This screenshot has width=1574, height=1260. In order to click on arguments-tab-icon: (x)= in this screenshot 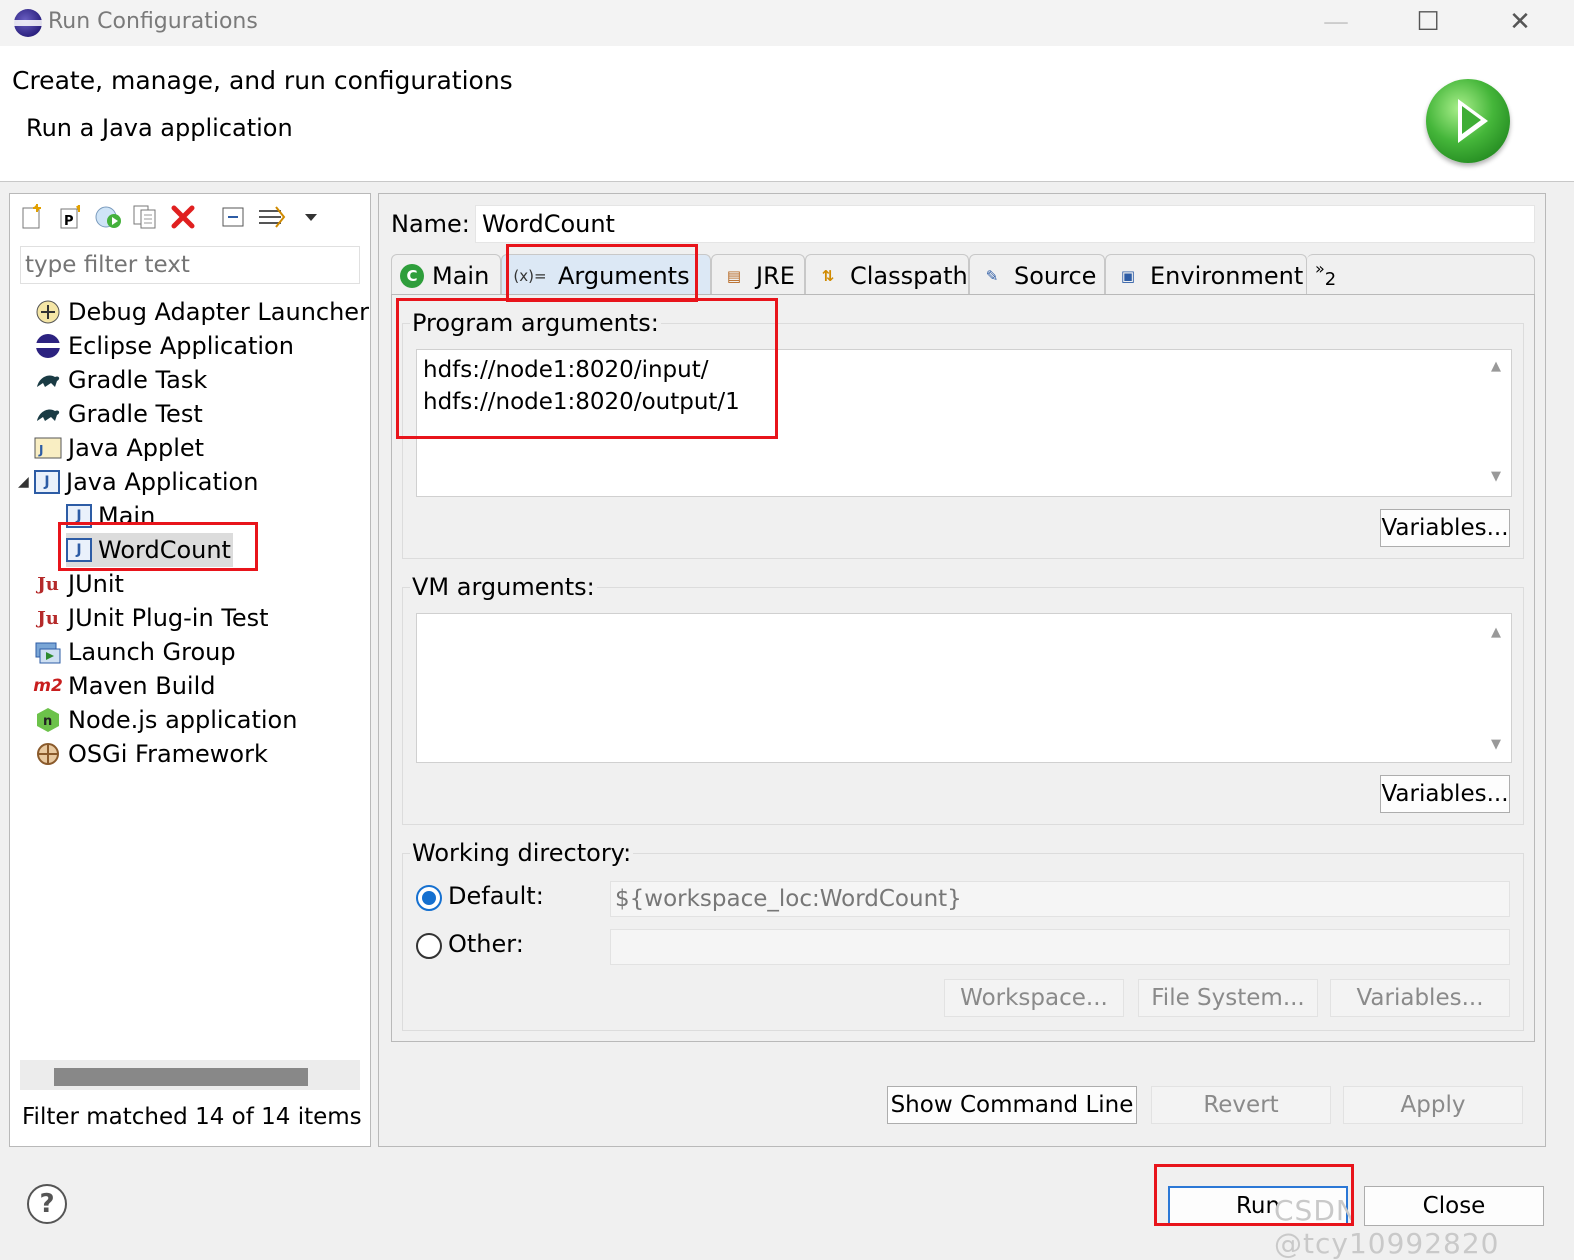, I will do `click(530, 275)`.